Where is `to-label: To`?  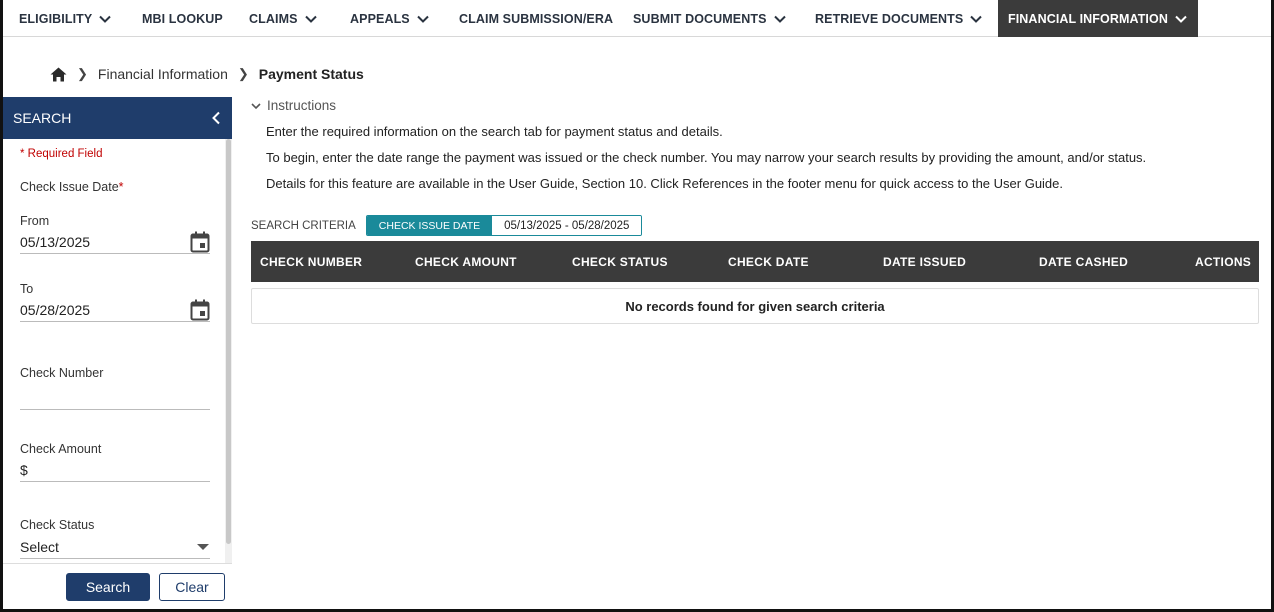 to-label: To is located at coordinates (27, 289).